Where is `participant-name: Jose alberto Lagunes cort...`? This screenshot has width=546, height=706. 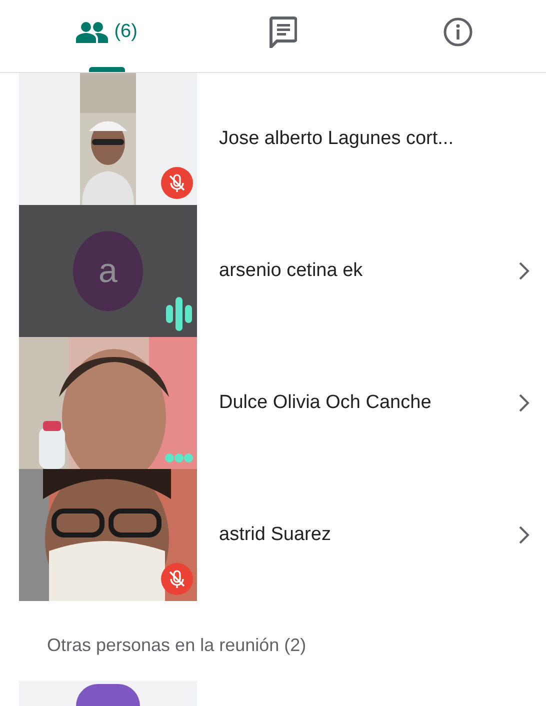
participant-name: Jose alberto Lagunes cort... is located at coordinates (336, 139).